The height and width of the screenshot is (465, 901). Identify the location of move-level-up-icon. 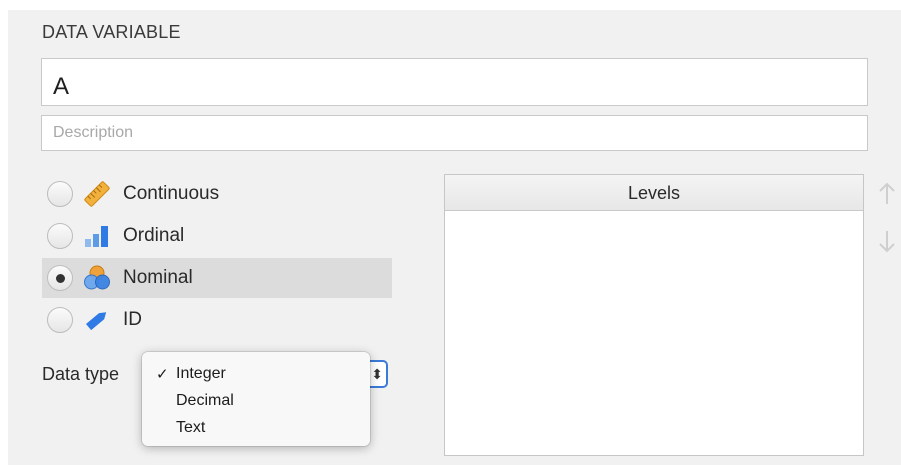
(887, 194).